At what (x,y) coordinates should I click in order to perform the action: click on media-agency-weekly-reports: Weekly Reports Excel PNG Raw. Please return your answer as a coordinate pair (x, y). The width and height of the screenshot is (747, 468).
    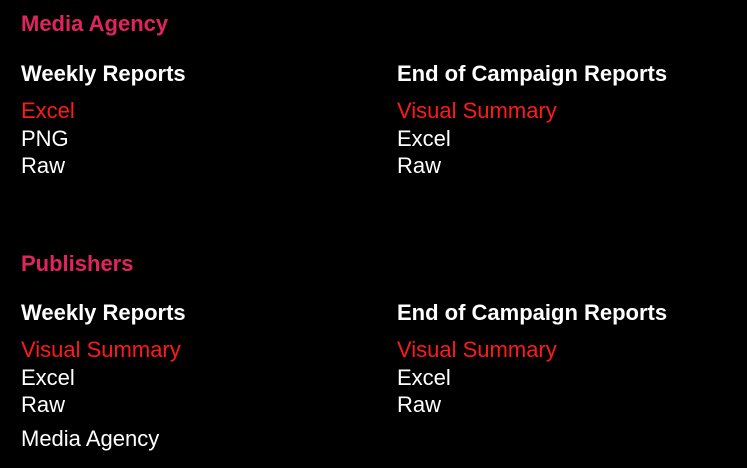
    Looking at the image, I should click on (191, 120).